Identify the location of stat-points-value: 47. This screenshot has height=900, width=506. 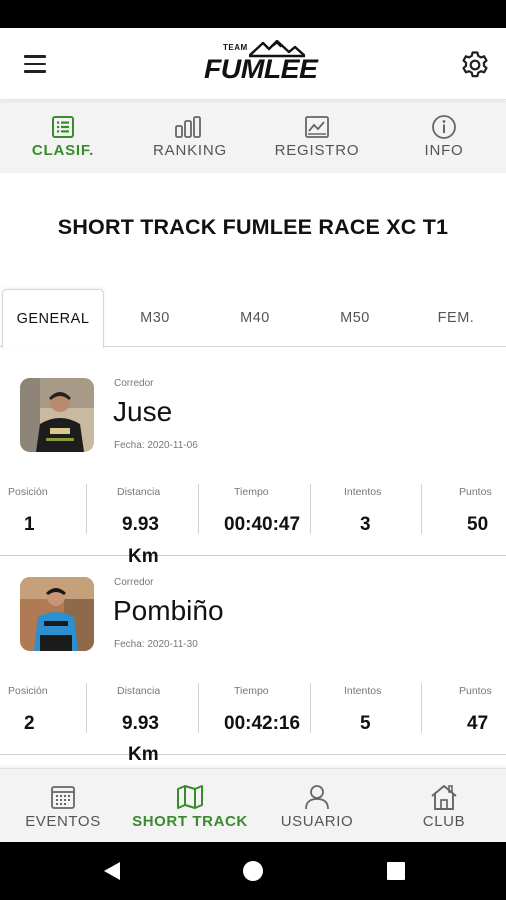
(478, 723).